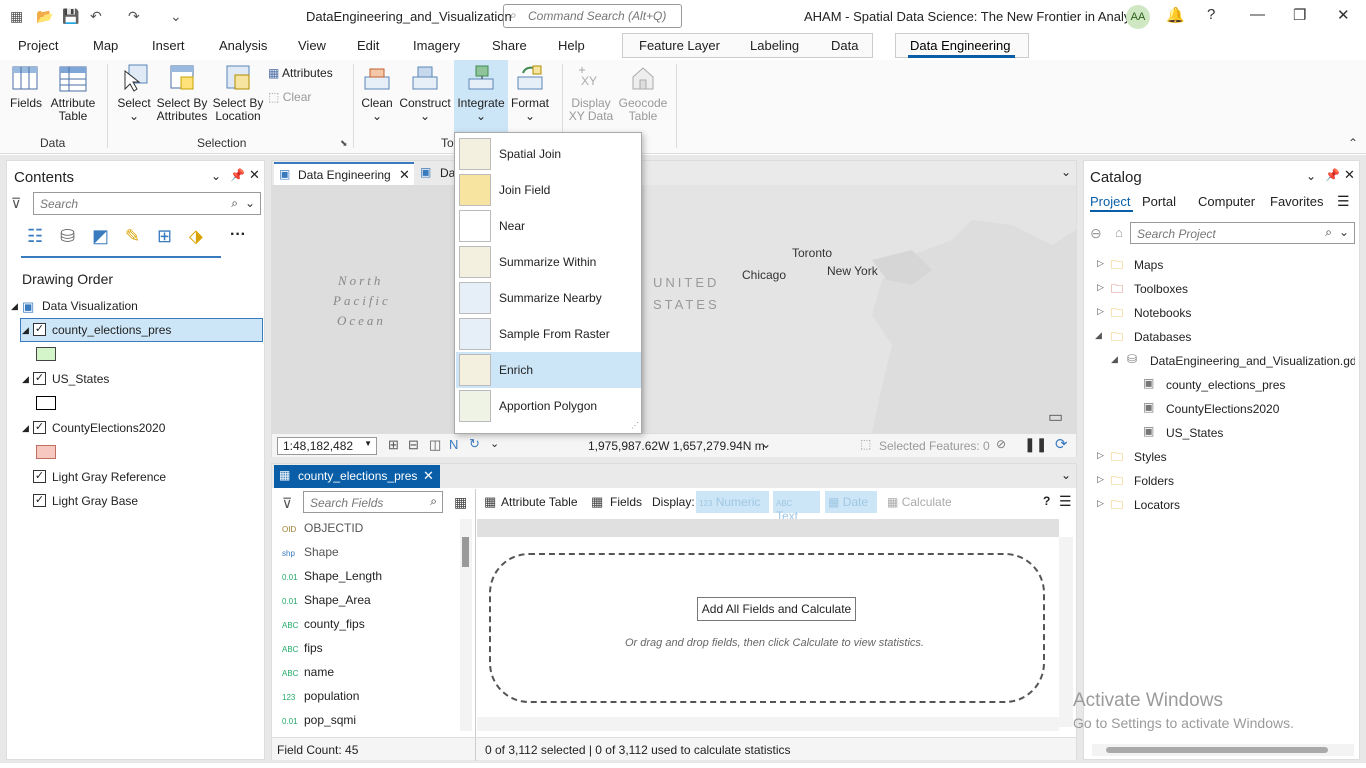 The width and height of the screenshot is (1366, 768). I want to click on tab-analysis: Analysis, so click(243, 45).